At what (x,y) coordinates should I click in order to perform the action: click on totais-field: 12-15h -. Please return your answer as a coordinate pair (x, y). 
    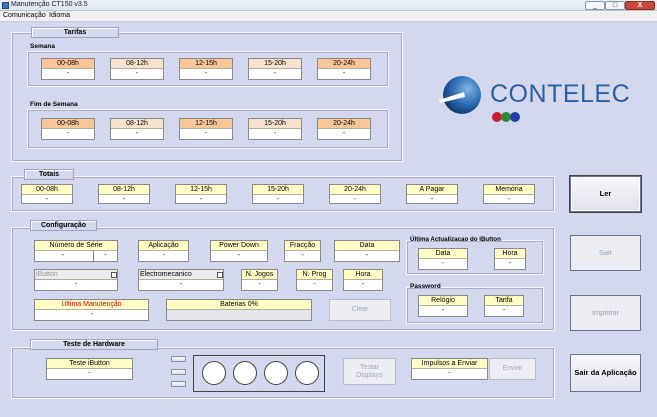
    Looking at the image, I should click on (201, 194).